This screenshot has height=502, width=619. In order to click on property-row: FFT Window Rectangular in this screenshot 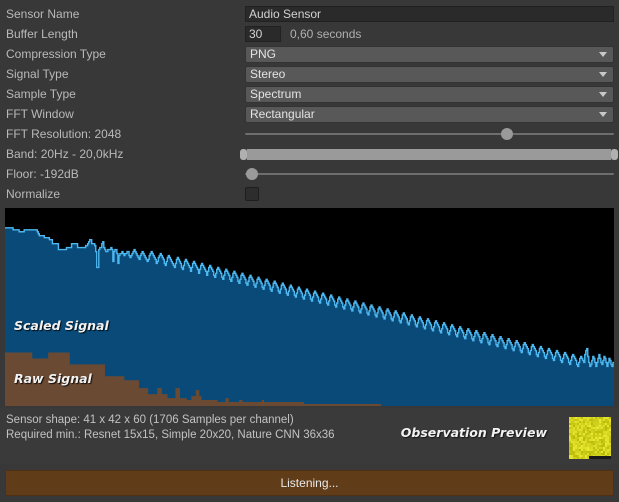, I will do `click(309, 114)`.